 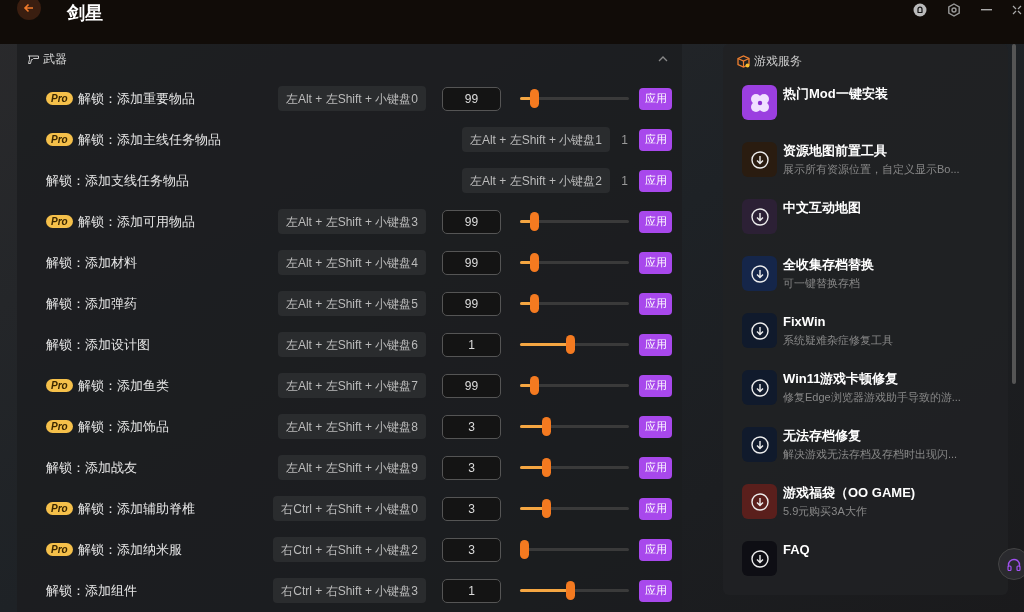 What do you see at coordinates (349, 549) in the screenshot?
I see `hotkey-label: 右Ctrl + 右Shift + 小键盘2` at bounding box center [349, 549].